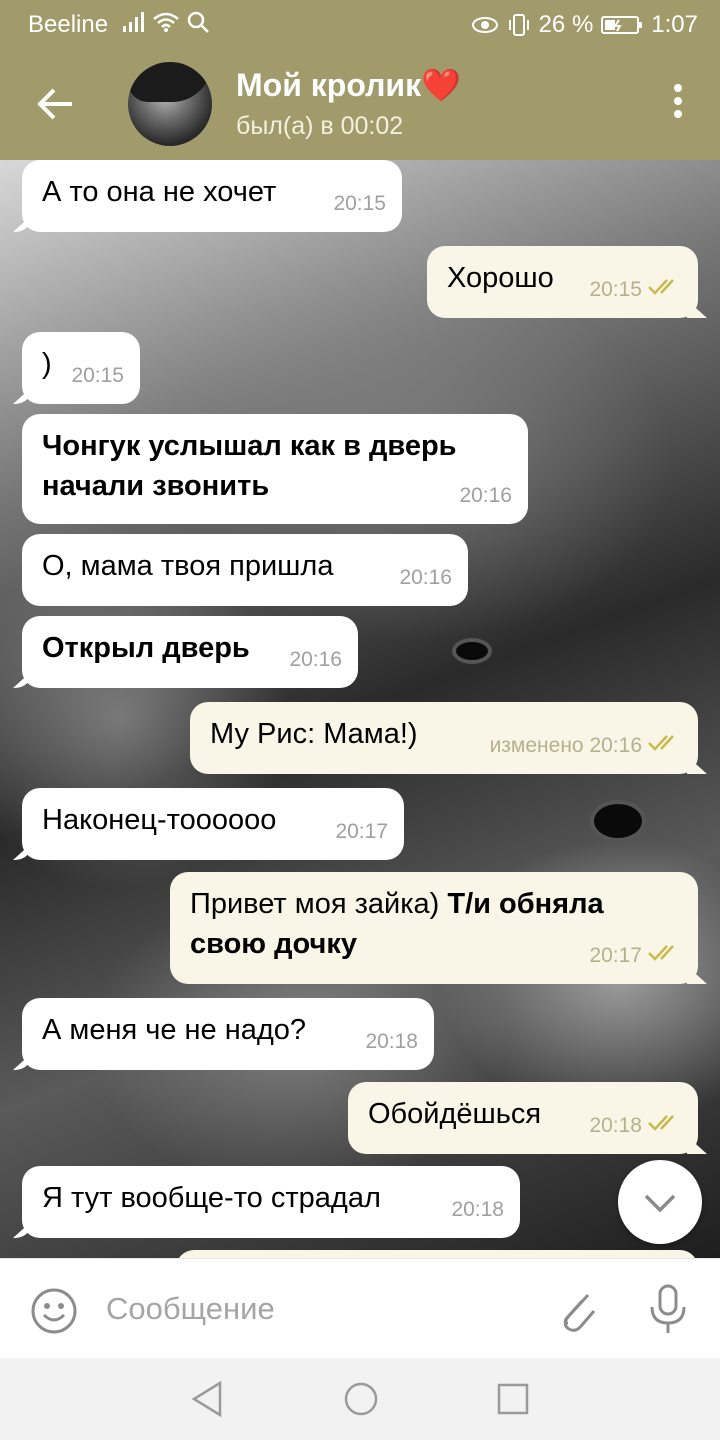 The height and width of the screenshot is (1440, 720). Describe the element at coordinates (134, 22) in the screenshot. I see `signal-icon` at that location.